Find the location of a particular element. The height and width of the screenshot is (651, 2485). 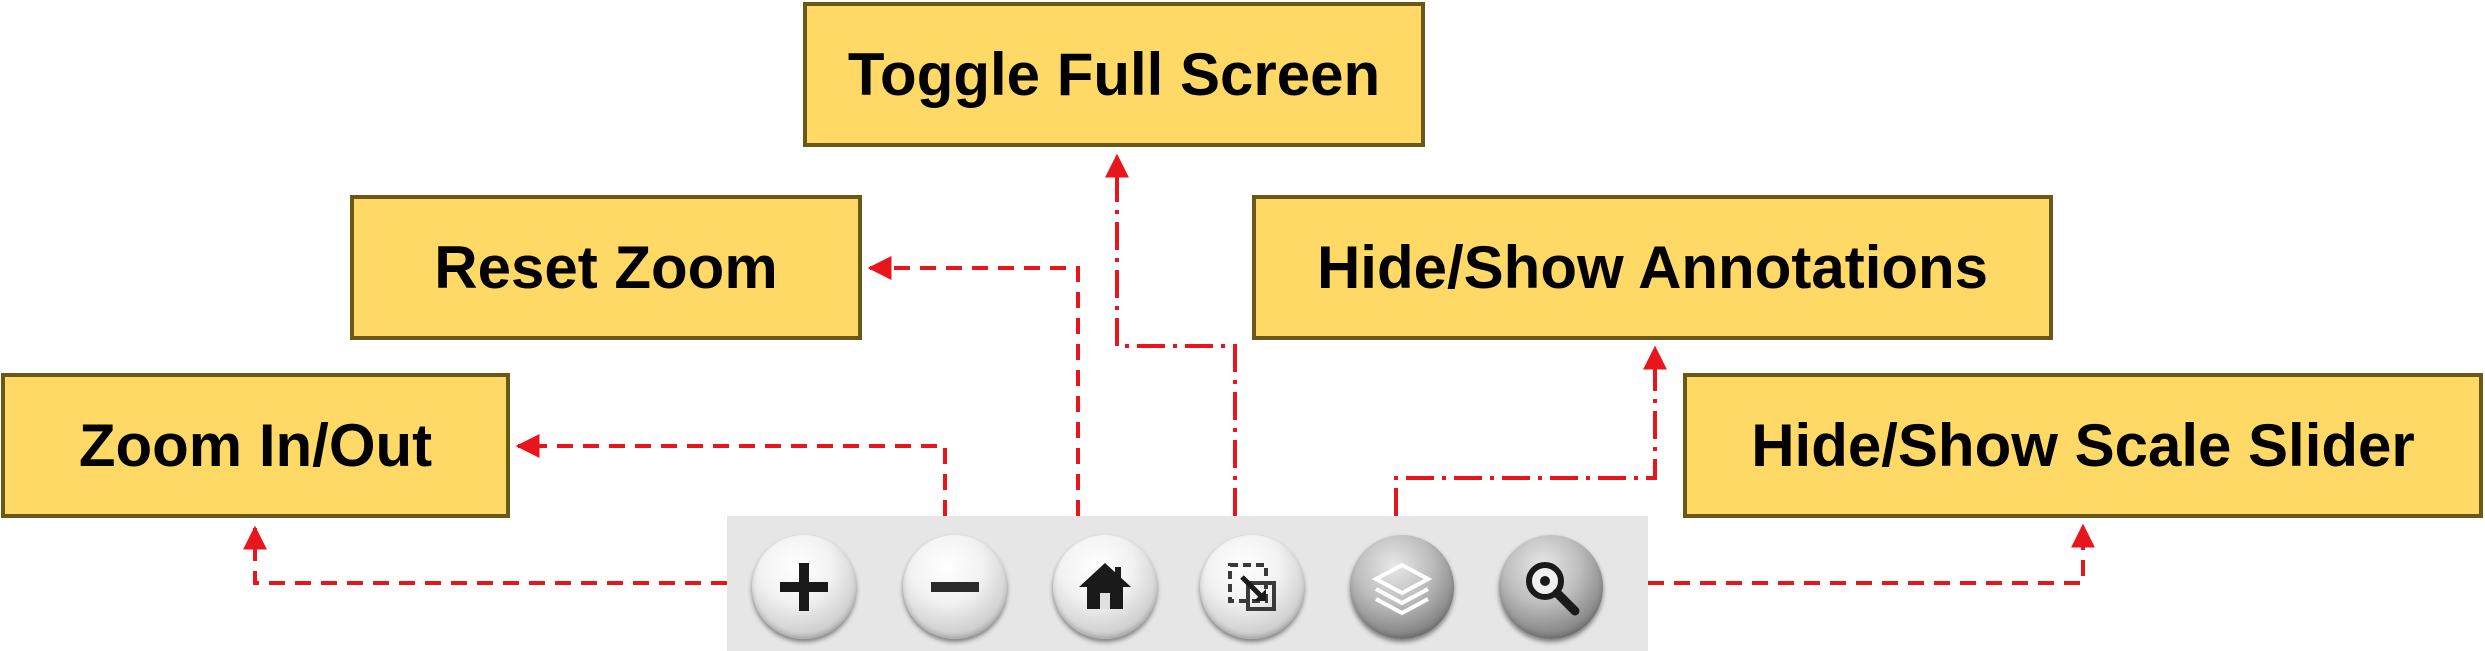

magnifier-icon is located at coordinates (1553, 589).